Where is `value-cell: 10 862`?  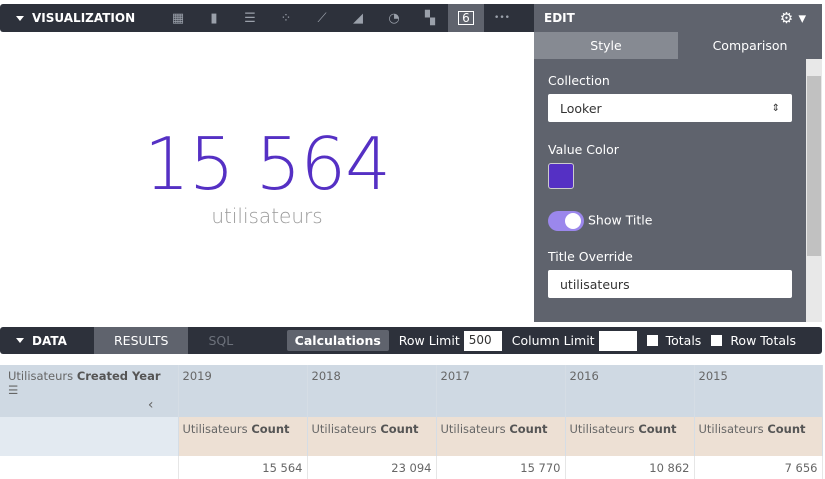
value-cell: 10 862 is located at coordinates (630, 467).